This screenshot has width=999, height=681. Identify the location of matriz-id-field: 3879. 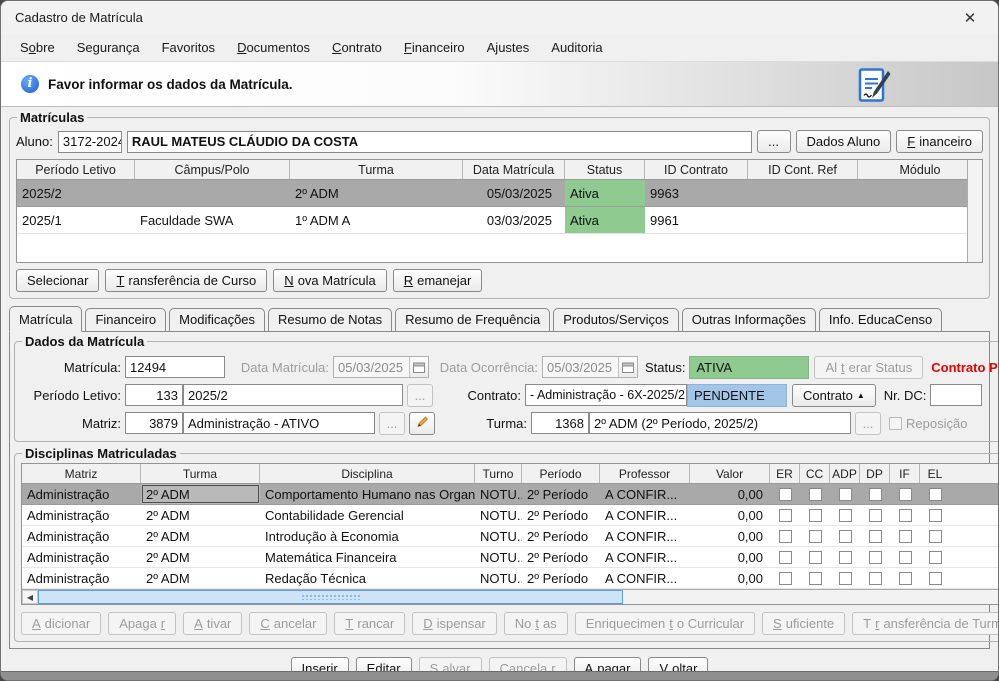
(154, 423).